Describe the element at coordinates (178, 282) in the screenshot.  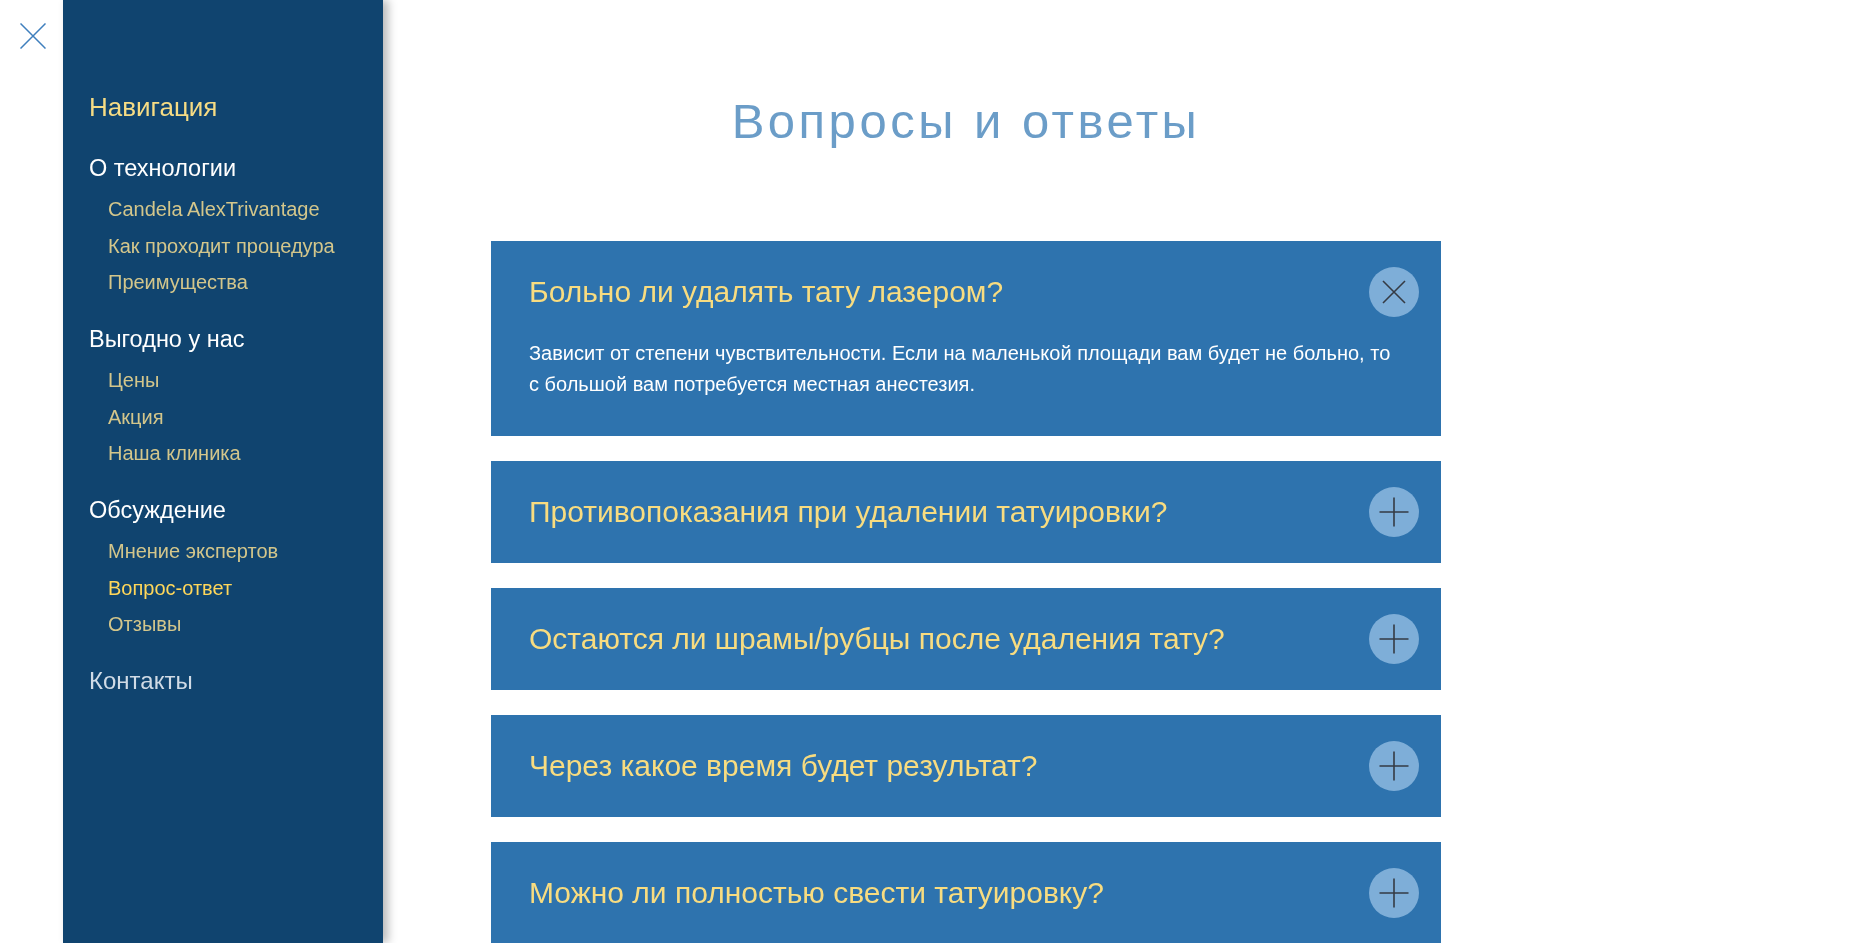
I see `nav-link: Преимущества` at that location.